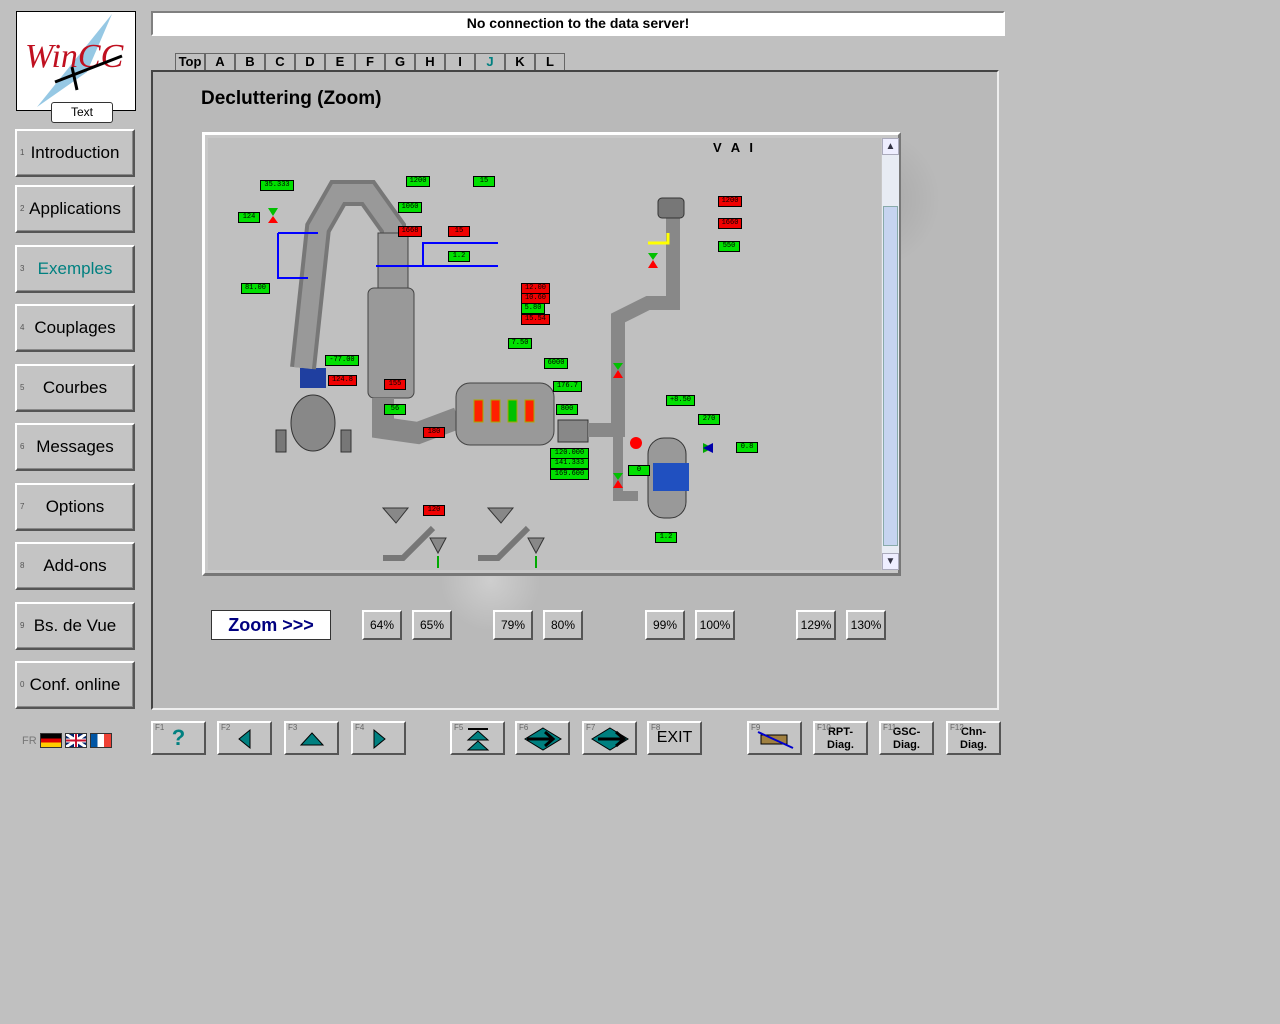 The image size is (1280, 1024). I want to click on tab-d: D, so click(310, 61).